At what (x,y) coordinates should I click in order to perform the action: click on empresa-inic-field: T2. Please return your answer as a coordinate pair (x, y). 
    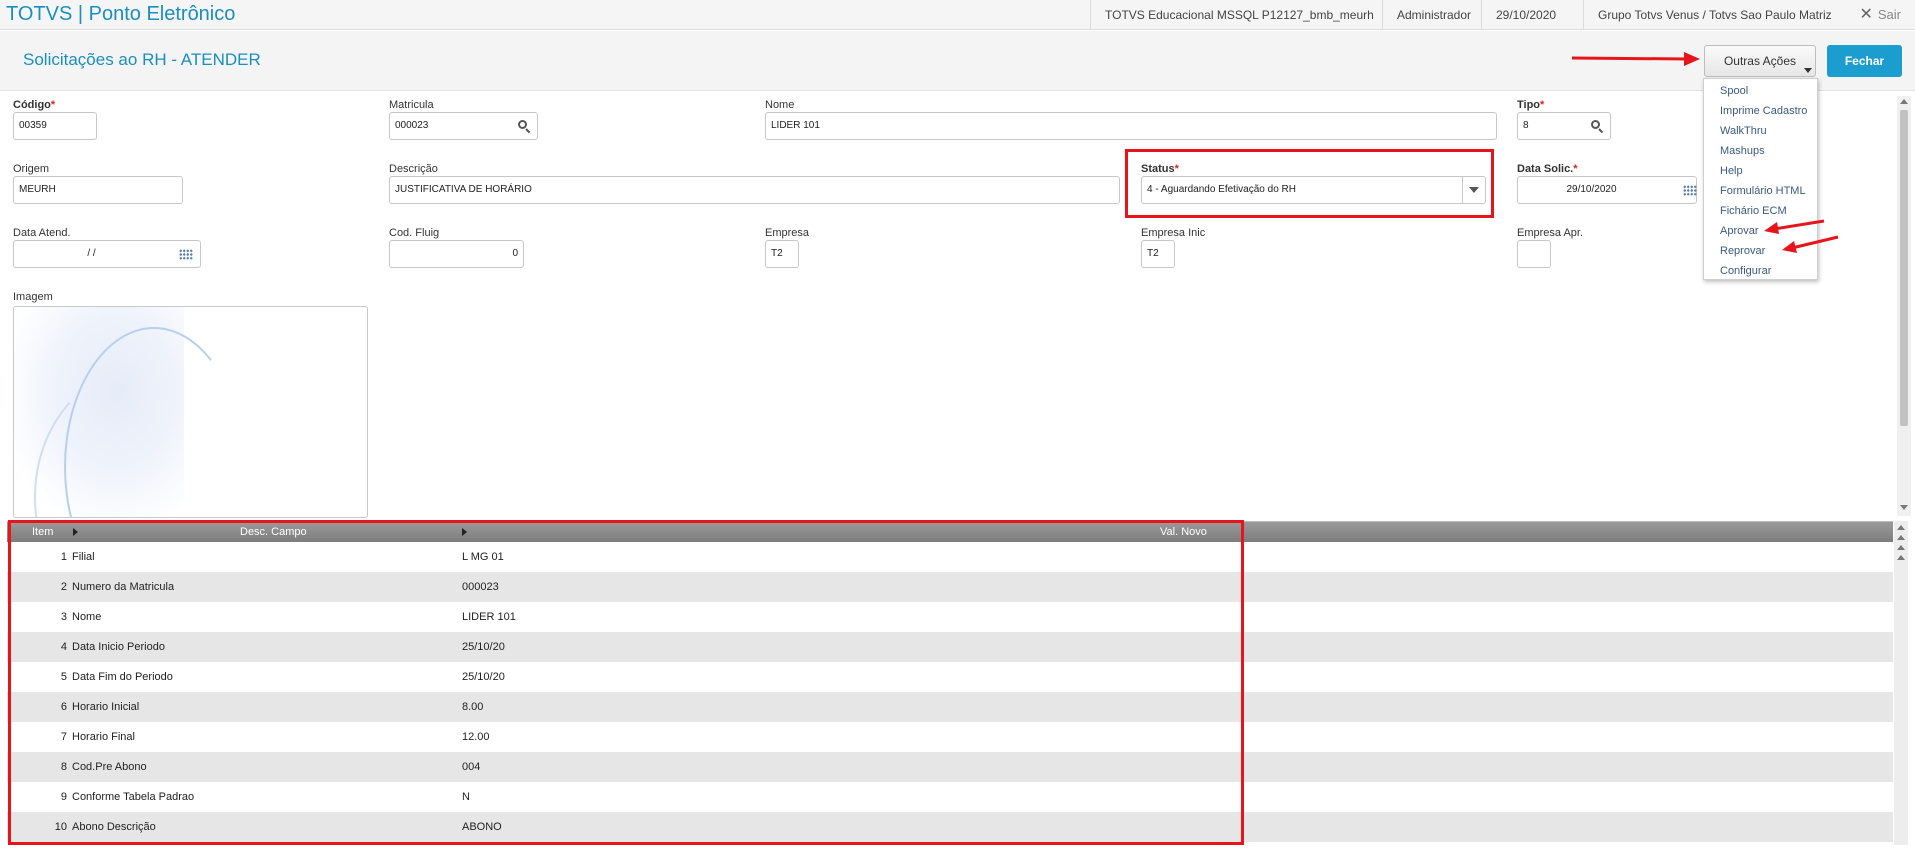
    Looking at the image, I should click on (1158, 254).